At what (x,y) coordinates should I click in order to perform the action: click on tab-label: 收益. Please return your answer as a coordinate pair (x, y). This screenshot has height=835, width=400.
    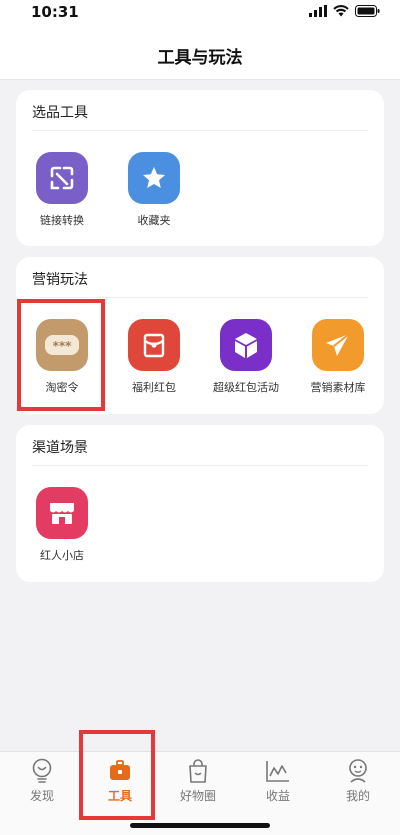
    Looking at the image, I should click on (277, 796).